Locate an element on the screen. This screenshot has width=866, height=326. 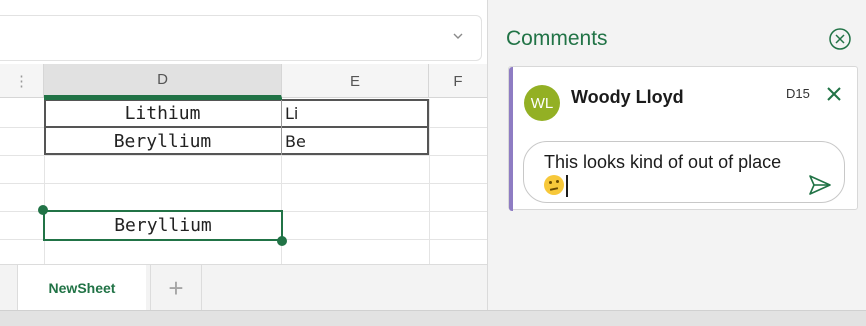
selection-handle-start is located at coordinates (43, 210).